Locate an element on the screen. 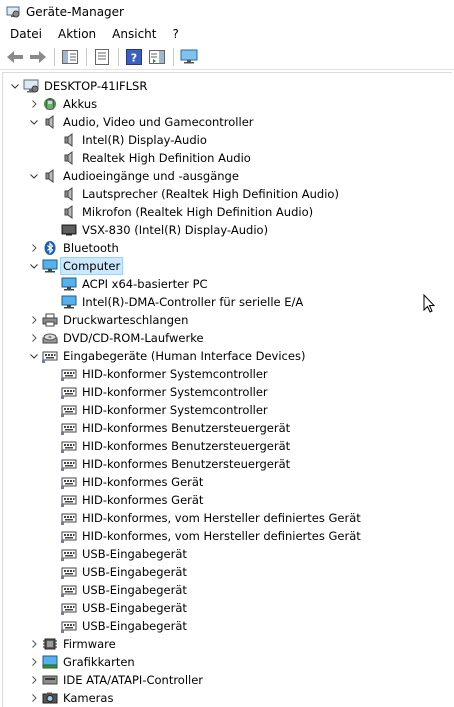  tree-item: Intel(R) Display-Audio is located at coordinates (227, 140).